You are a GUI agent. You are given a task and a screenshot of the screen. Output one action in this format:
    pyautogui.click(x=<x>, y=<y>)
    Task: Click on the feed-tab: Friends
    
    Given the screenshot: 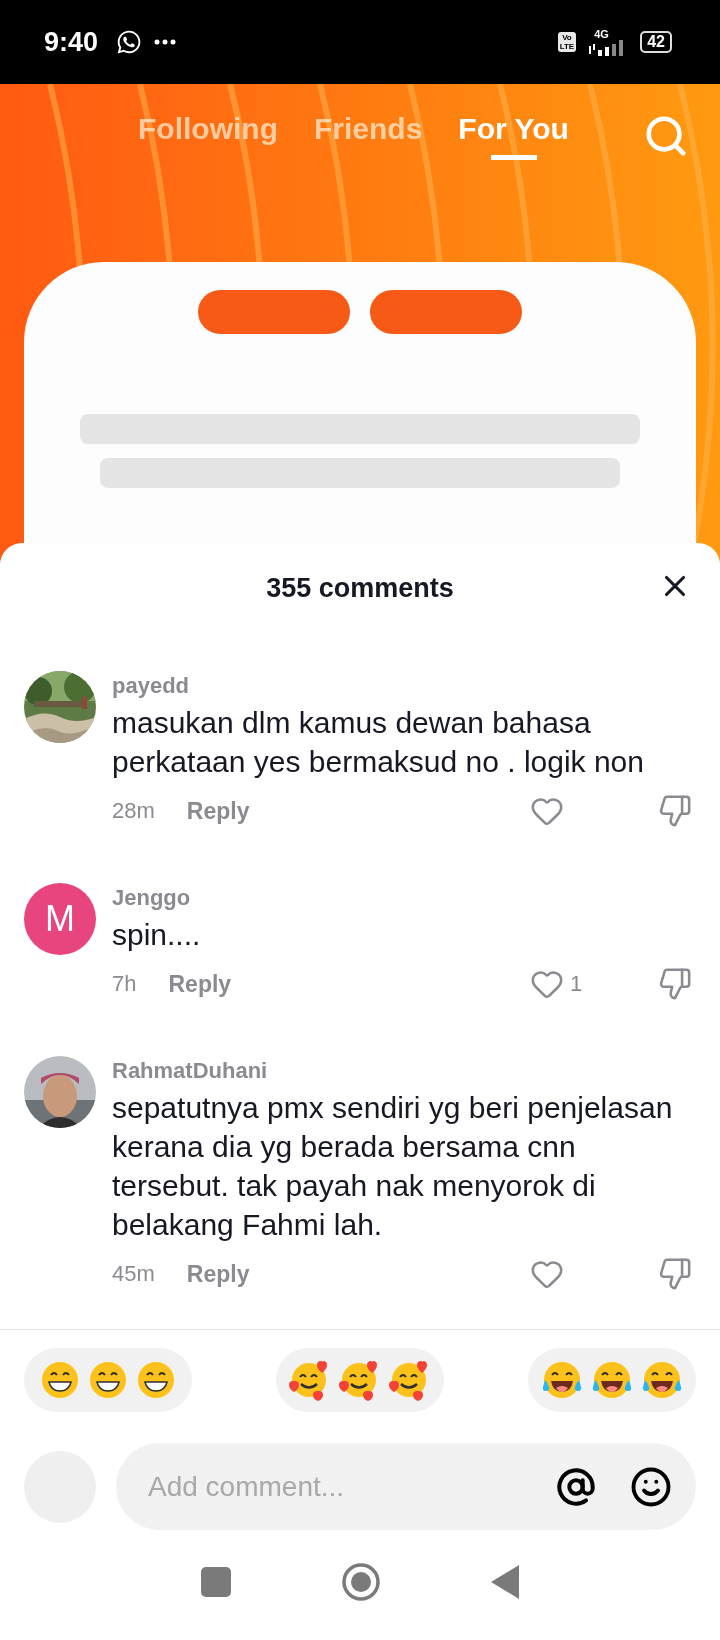 What is the action you would take?
    pyautogui.click(x=368, y=135)
    